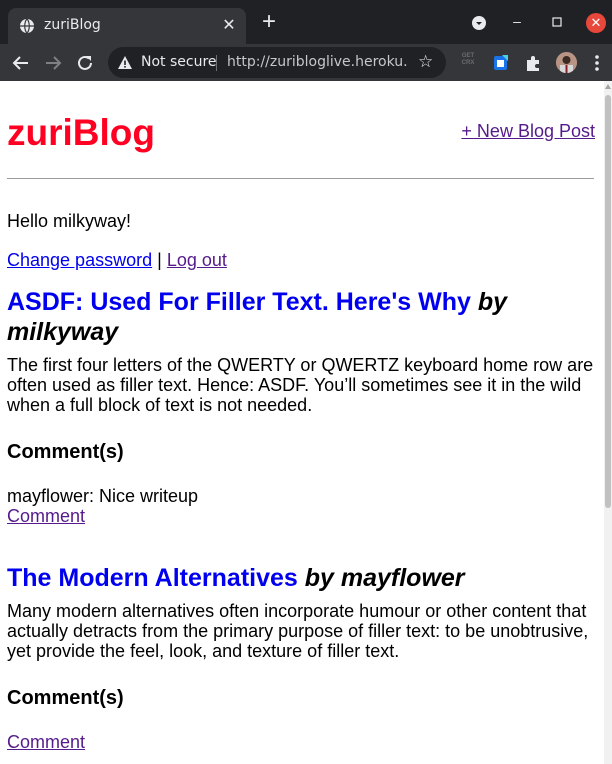 The width and height of the screenshot is (612, 764). Describe the element at coordinates (501, 63) in the screenshot. I see `extension-icon` at that location.